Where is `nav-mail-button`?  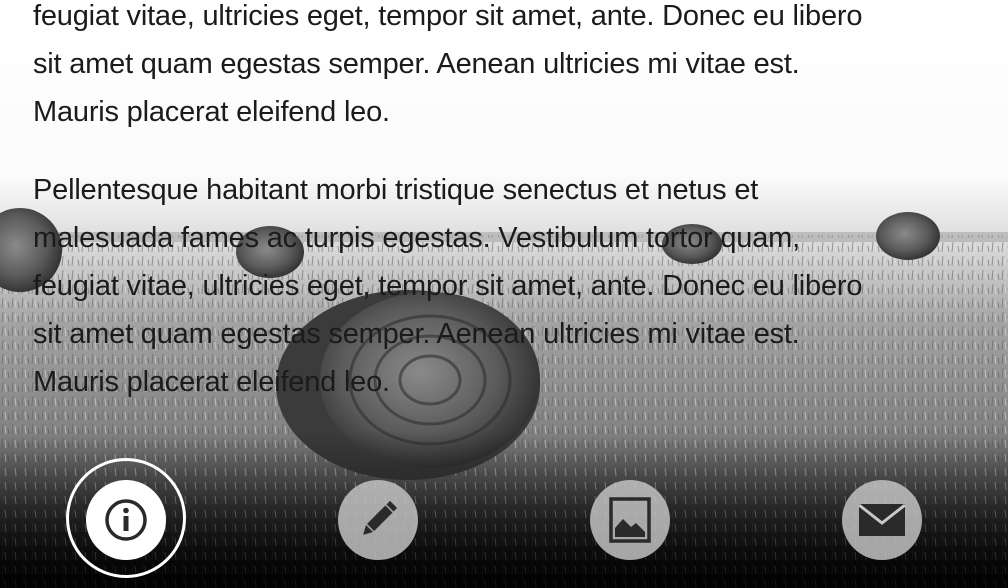 nav-mail-button is located at coordinates (882, 520).